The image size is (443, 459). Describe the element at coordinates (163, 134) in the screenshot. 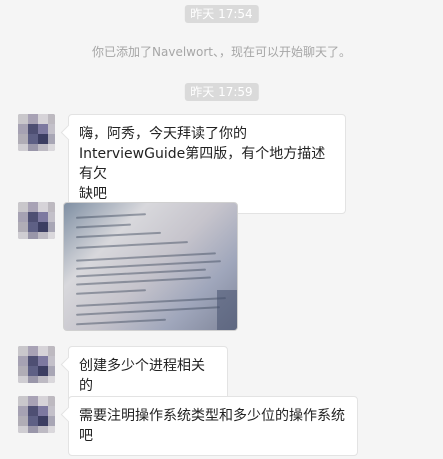

I see `message-text-line: 嗨，阿秀，今天拜读了你的` at that location.